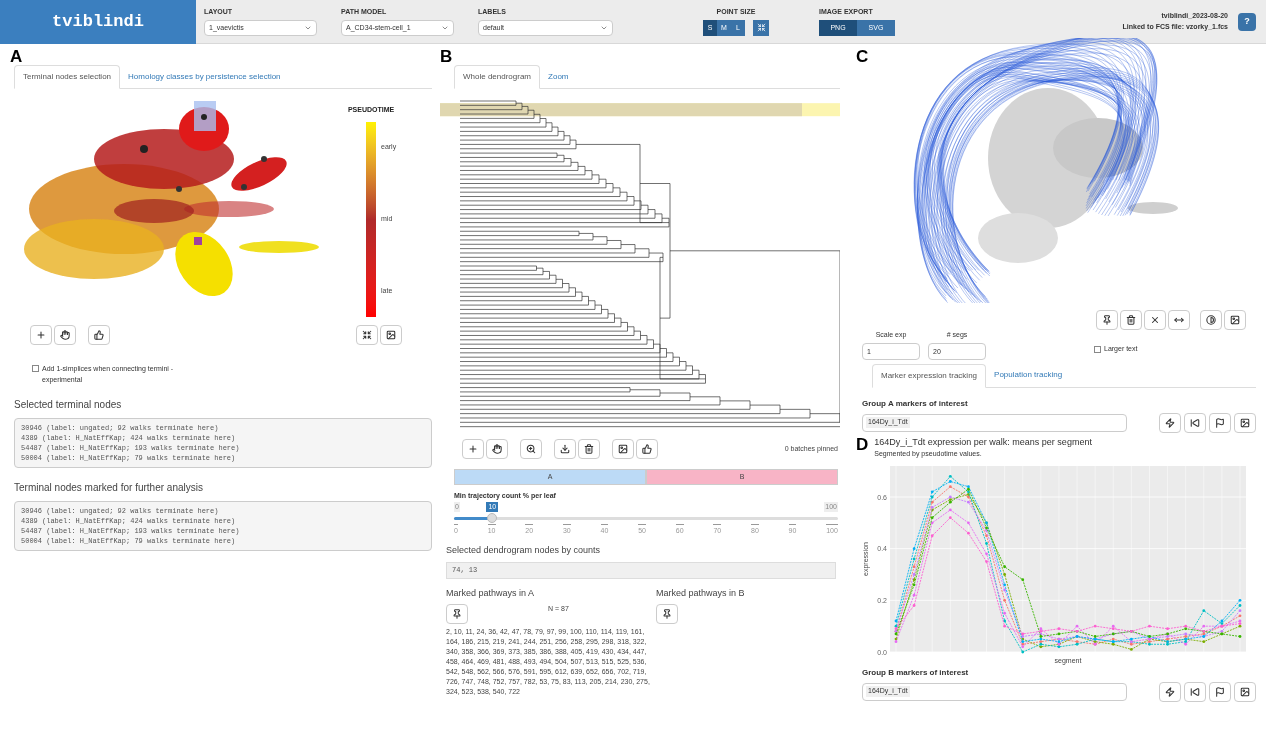  Describe the element at coordinates (17, 56) in the screenshot. I see `panel-letter: A` at that location.